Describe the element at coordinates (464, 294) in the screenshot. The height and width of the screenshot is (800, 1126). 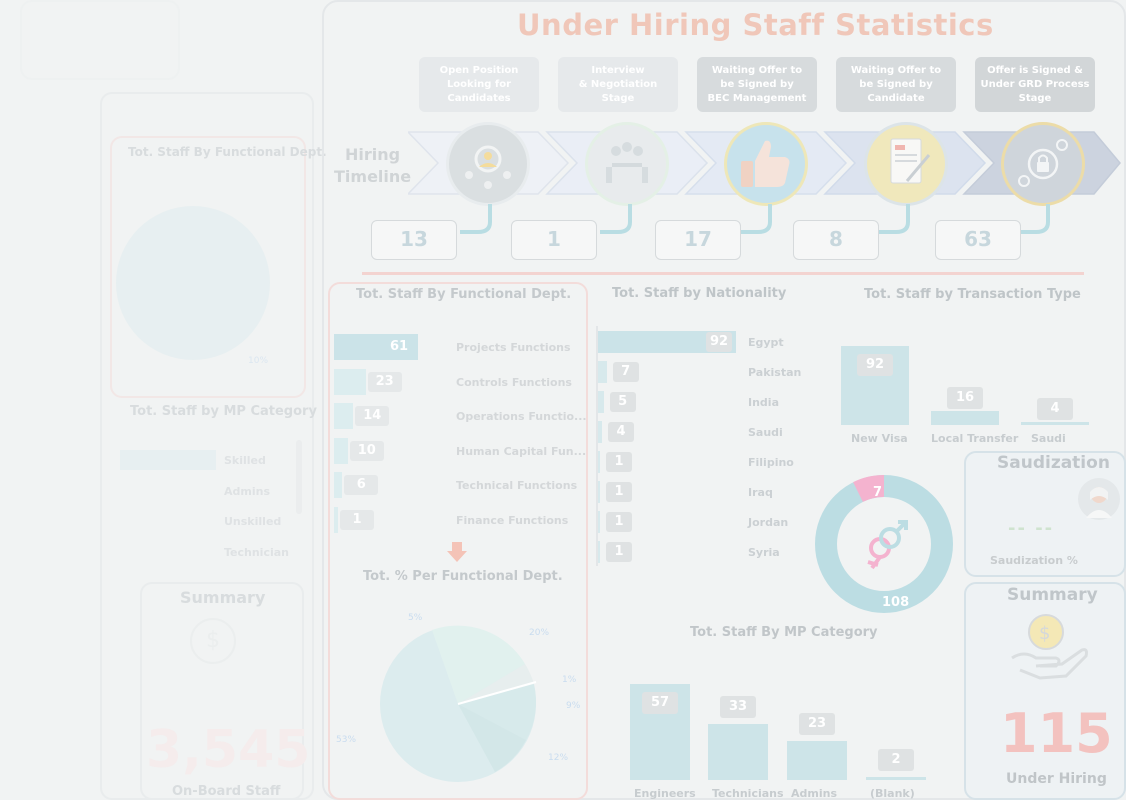
I see `functional-dept-title: Tot. Staff By Functional Dept.` at that location.